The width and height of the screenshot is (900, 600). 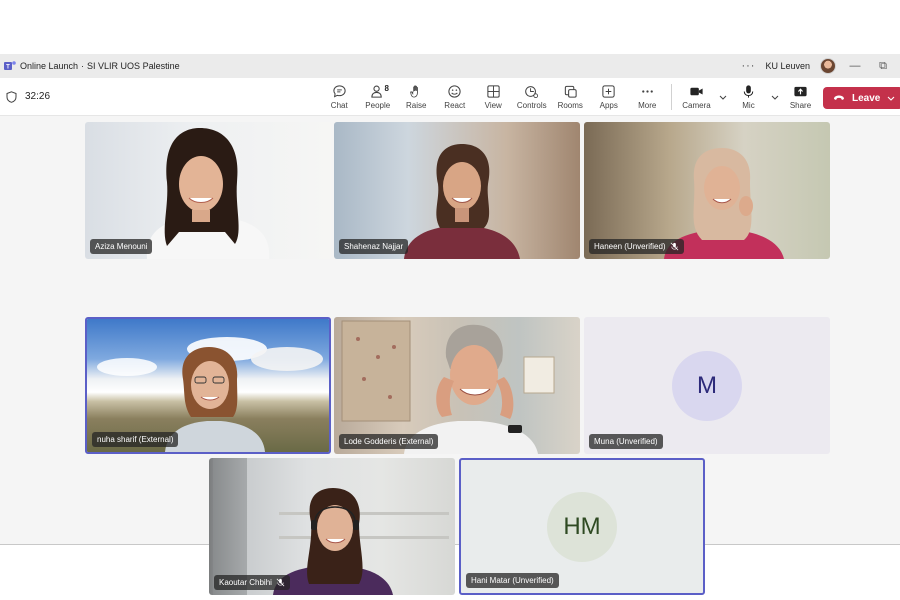 I want to click on shield-icon, so click(x=11, y=96).